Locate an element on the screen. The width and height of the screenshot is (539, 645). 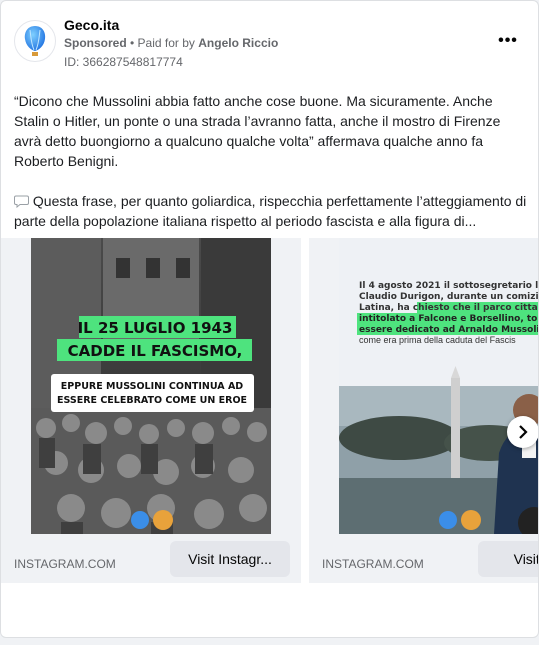
paid-for-prefix: • Paid for by is located at coordinates (162, 43).